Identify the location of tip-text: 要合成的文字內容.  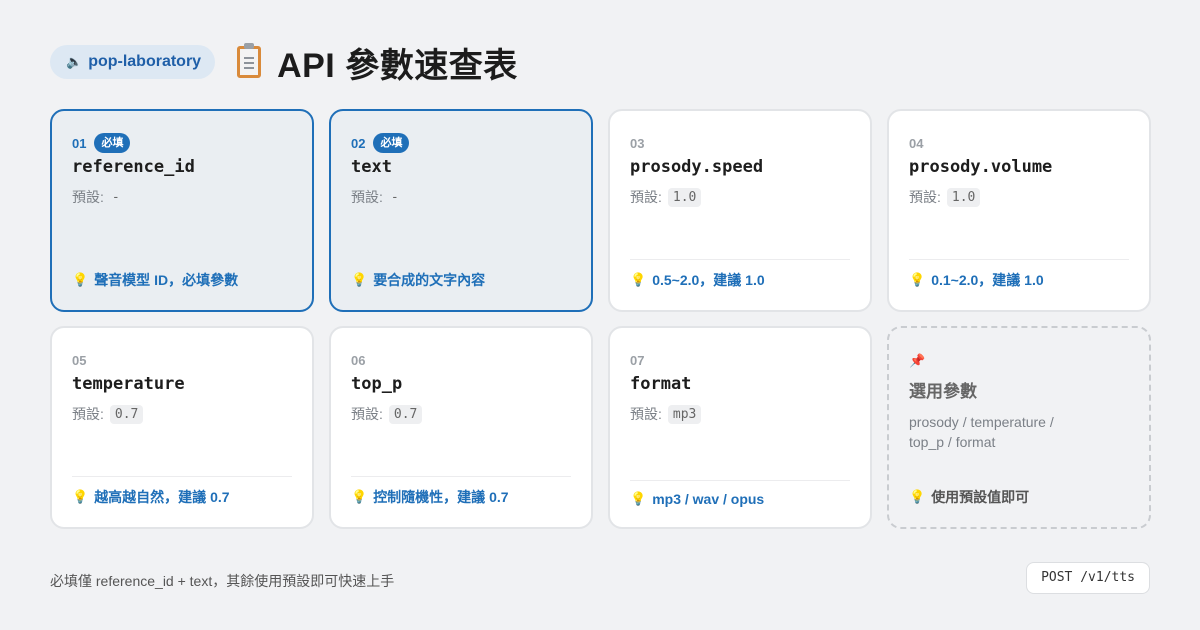
(429, 280).